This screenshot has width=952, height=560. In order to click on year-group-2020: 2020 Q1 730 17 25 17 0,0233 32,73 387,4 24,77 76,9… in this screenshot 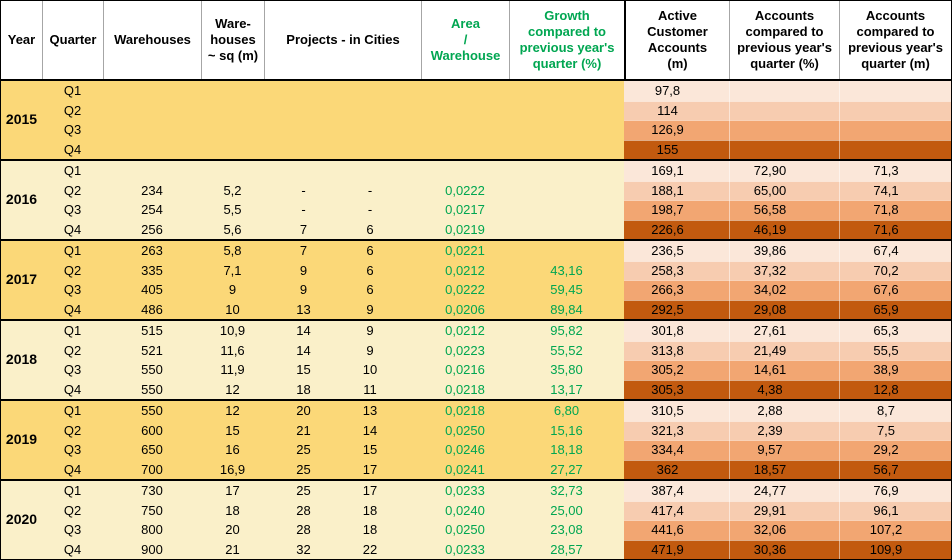, I will do `click(476, 520)`.